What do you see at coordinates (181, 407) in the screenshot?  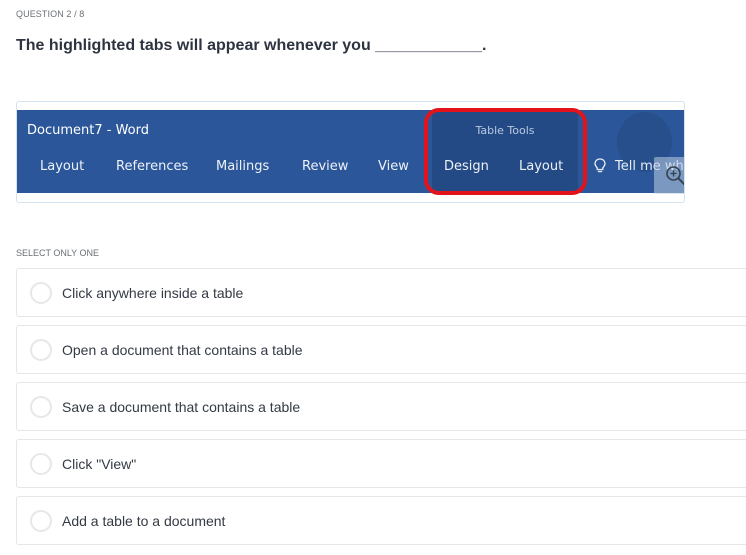 I see `answer-option-label: Save a document that contains a table` at bounding box center [181, 407].